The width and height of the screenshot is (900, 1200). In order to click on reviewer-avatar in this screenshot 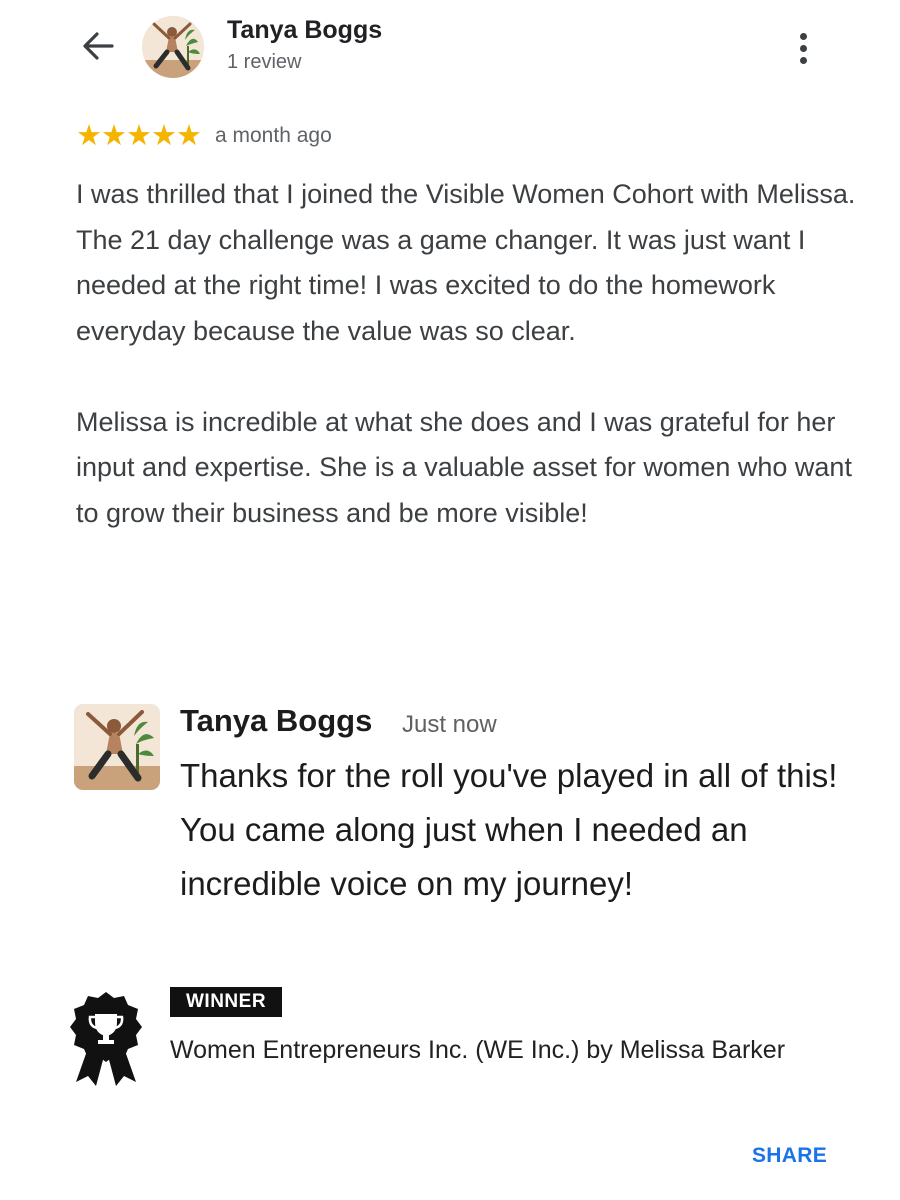, I will do `click(173, 47)`.